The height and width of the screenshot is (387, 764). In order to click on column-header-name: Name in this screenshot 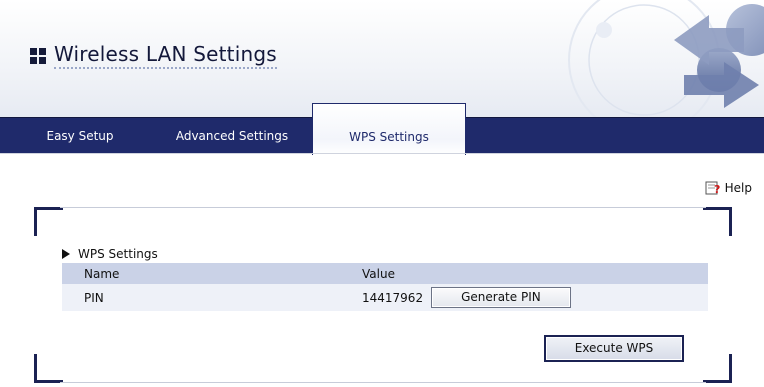, I will do `click(201, 273)`.